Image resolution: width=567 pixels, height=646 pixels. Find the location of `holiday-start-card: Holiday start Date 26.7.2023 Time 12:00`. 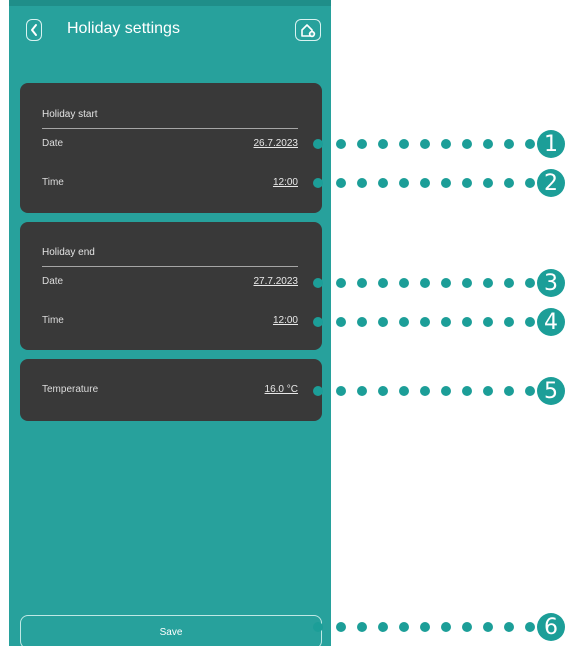

holiday-start-card: Holiday start Date 26.7.2023 Time 12:00 is located at coordinates (171, 148).